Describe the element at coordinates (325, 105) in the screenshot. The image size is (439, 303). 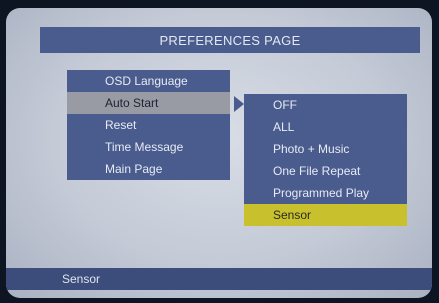
I see `option-off: OFF` at that location.